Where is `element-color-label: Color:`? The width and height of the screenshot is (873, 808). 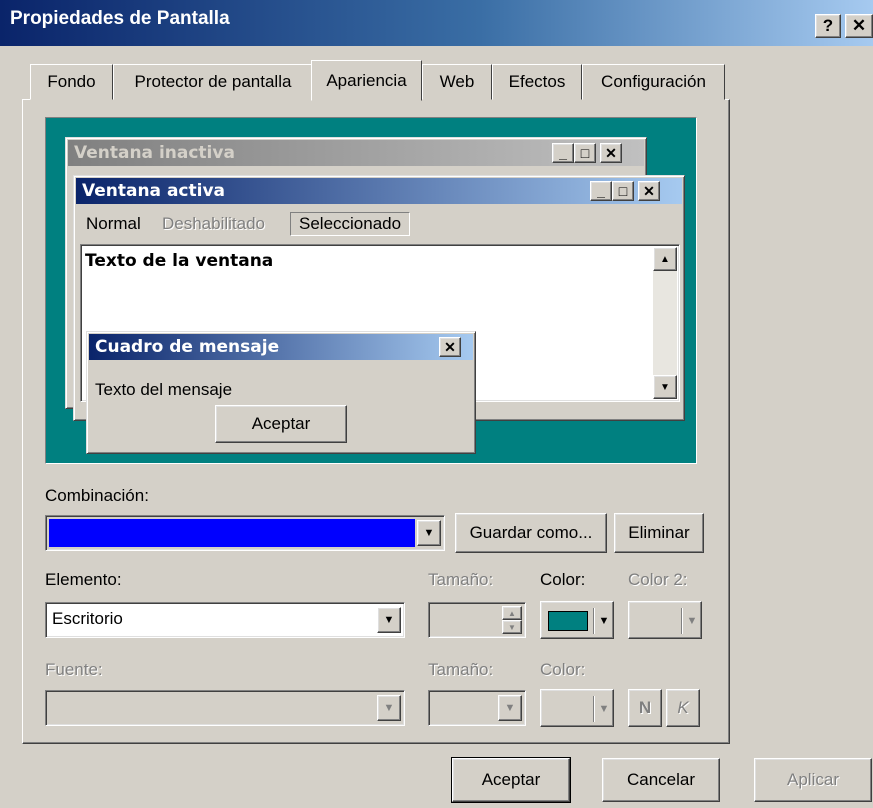
element-color-label: Color: is located at coordinates (563, 579).